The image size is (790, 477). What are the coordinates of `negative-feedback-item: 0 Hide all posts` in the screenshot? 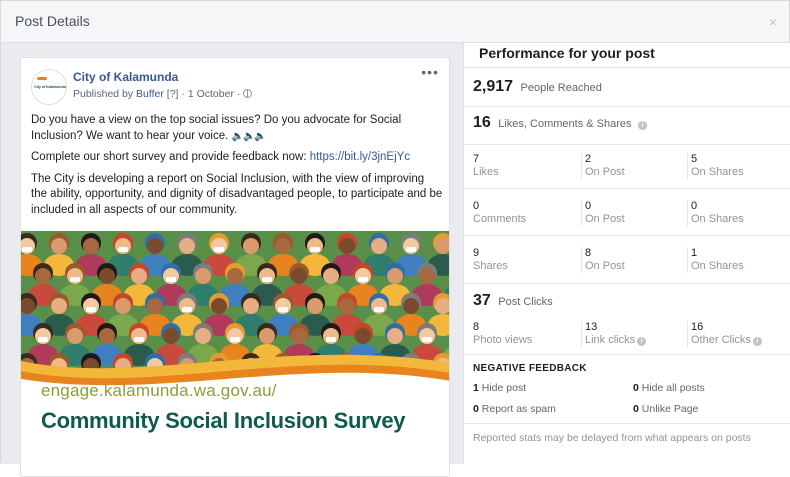 It's located at (669, 388).